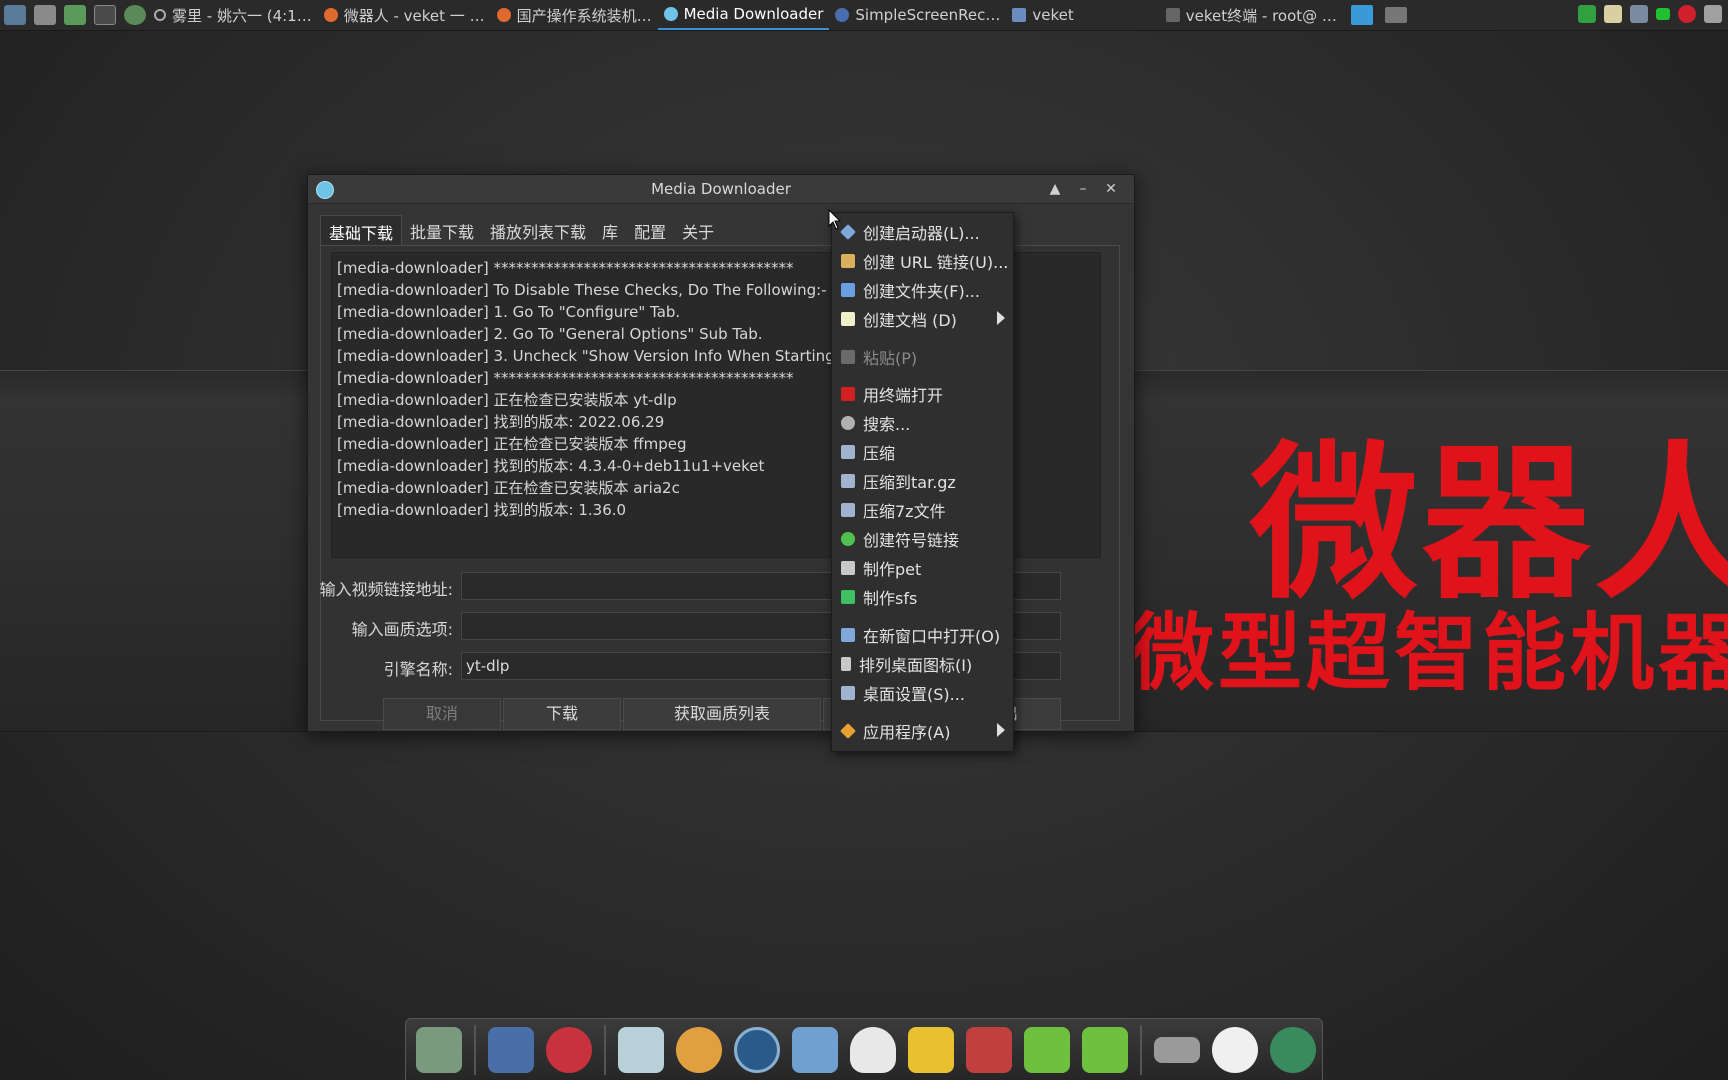 The width and height of the screenshot is (1728, 1080). I want to click on disc-icon, so click(757, 1049).